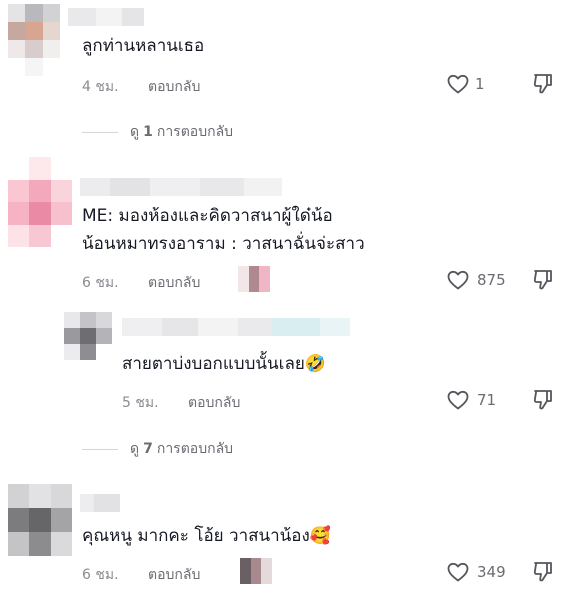 The height and width of the screenshot is (603, 576). Describe the element at coordinates (480, 84) in the screenshot. I see `like-count: 1` at that location.